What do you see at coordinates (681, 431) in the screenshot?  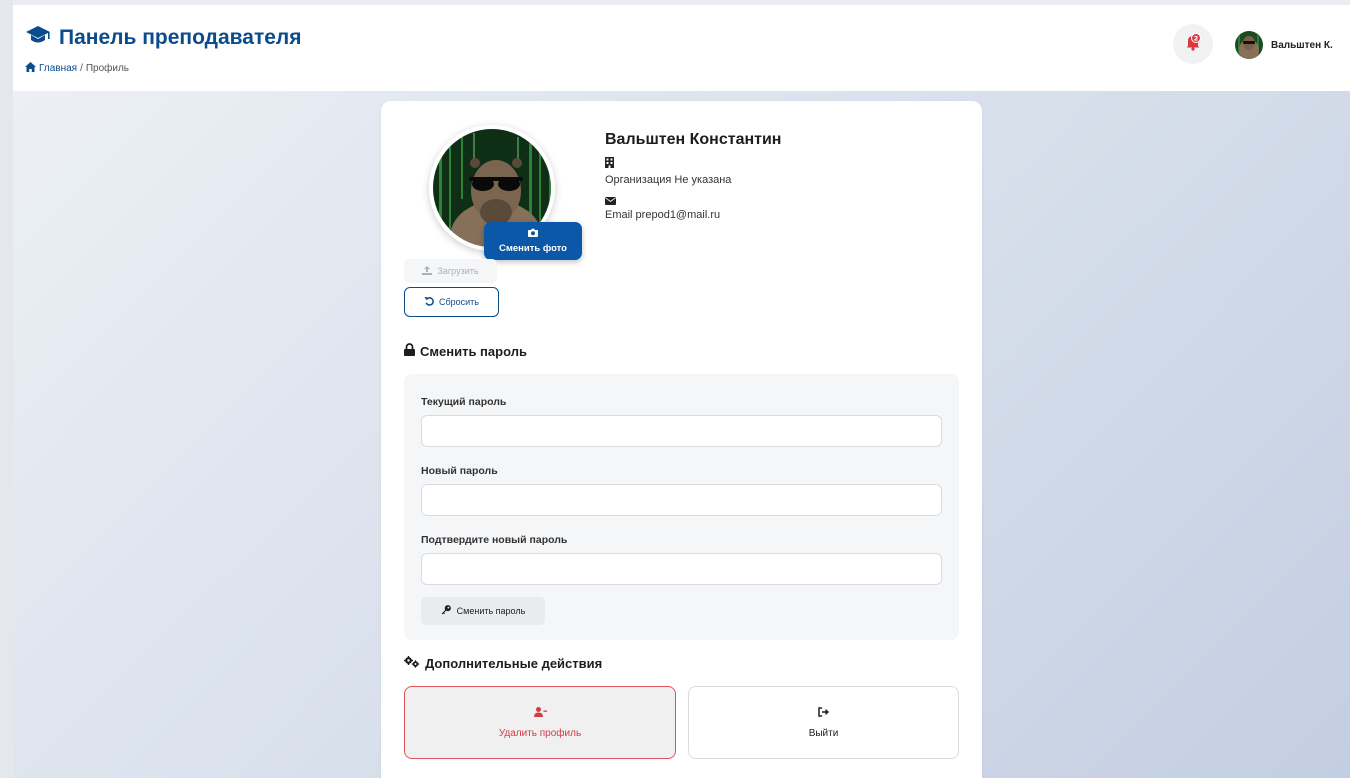 I see `current-password-input` at bounding box center [681, 431].